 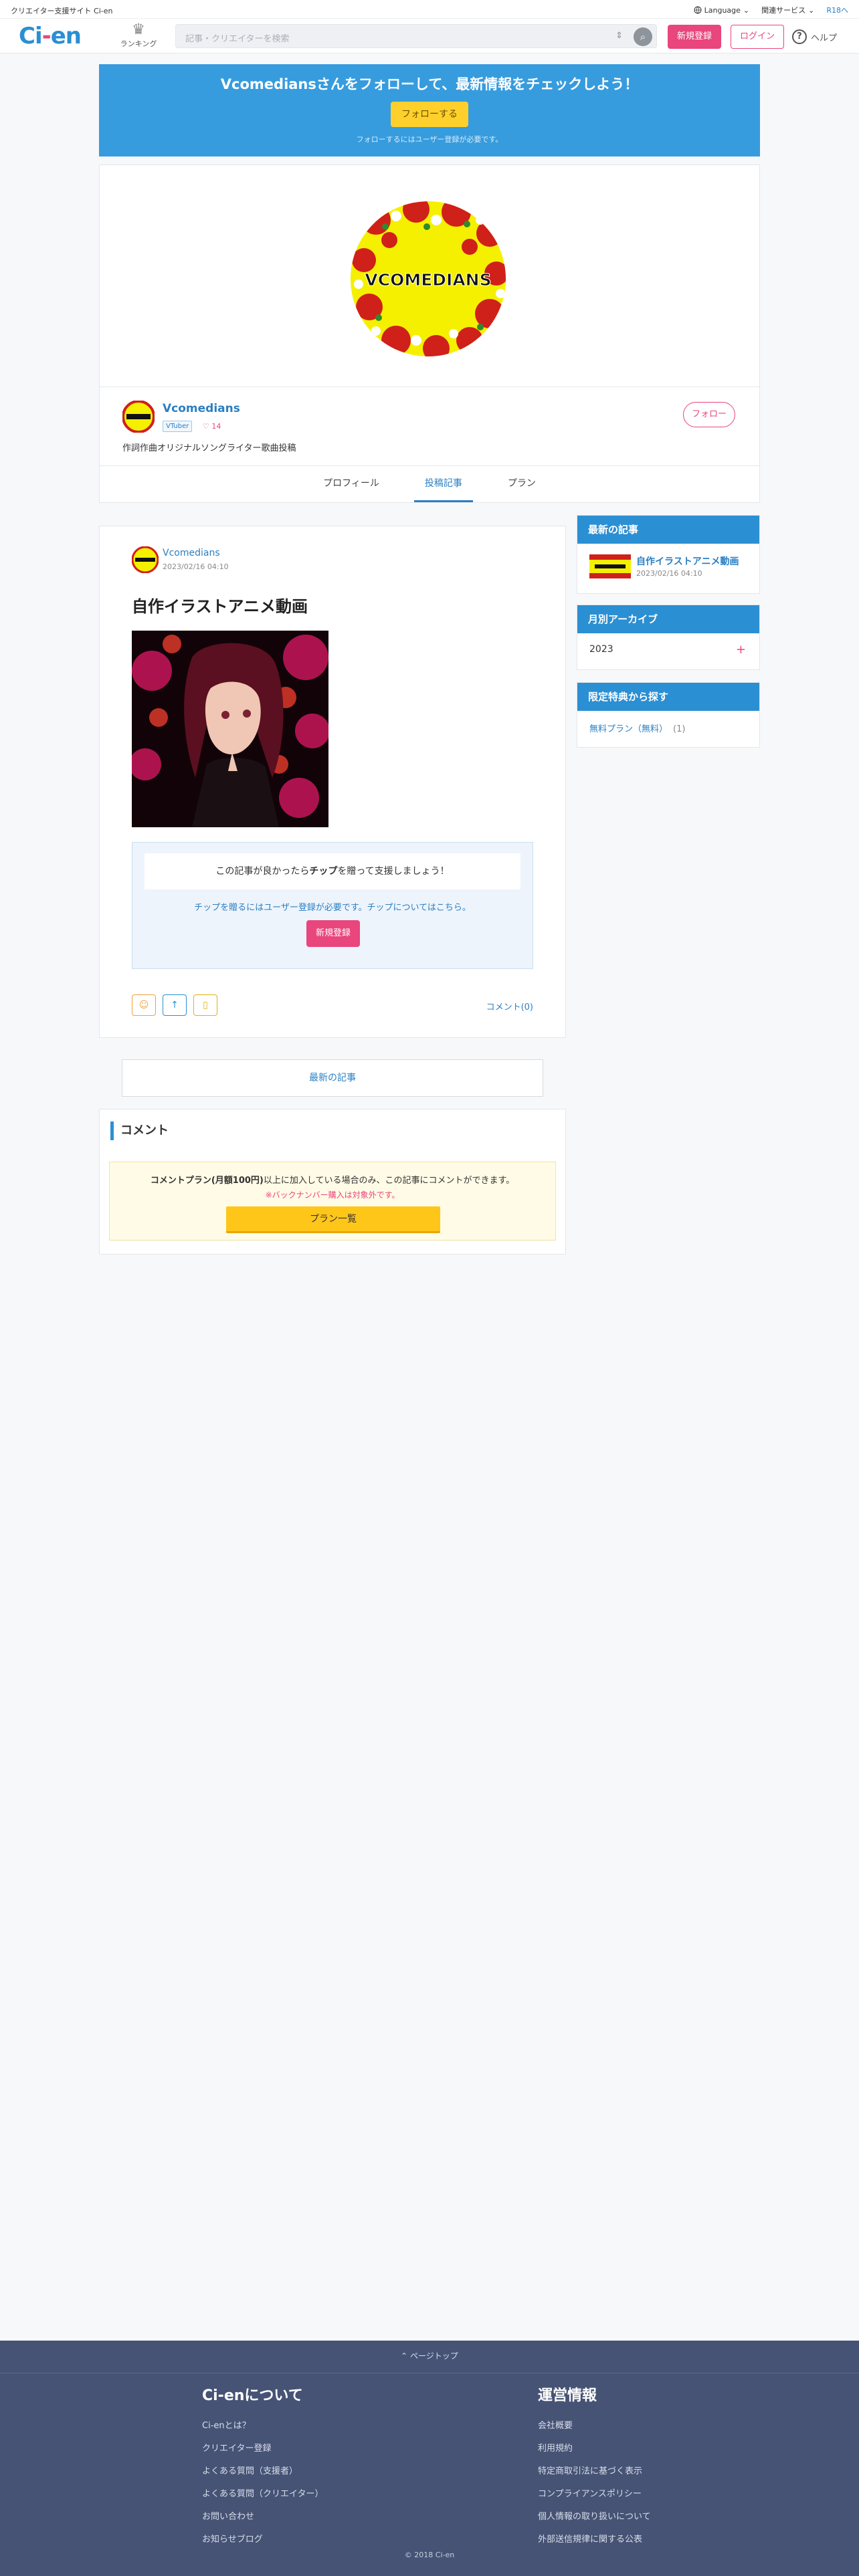 What do you see at coordinates (741, 650) in the screenshot?
I see `expand-plus-icon: +` at bounding box center [741, 650].